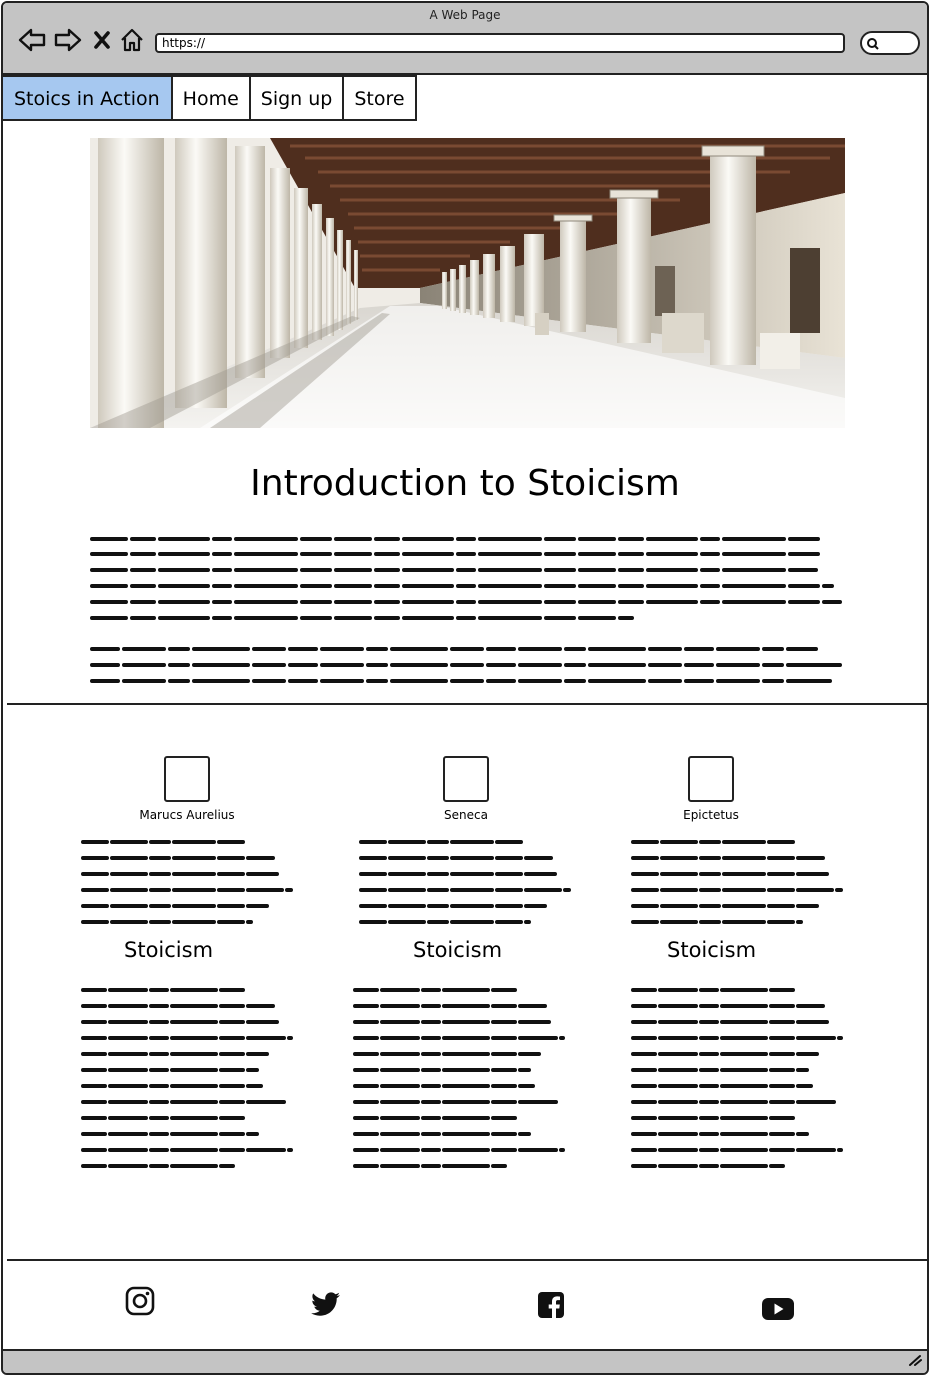 The width and height of the screenshot is (932, 1377). I want to click on address-bar: https://, so click(500, 43).